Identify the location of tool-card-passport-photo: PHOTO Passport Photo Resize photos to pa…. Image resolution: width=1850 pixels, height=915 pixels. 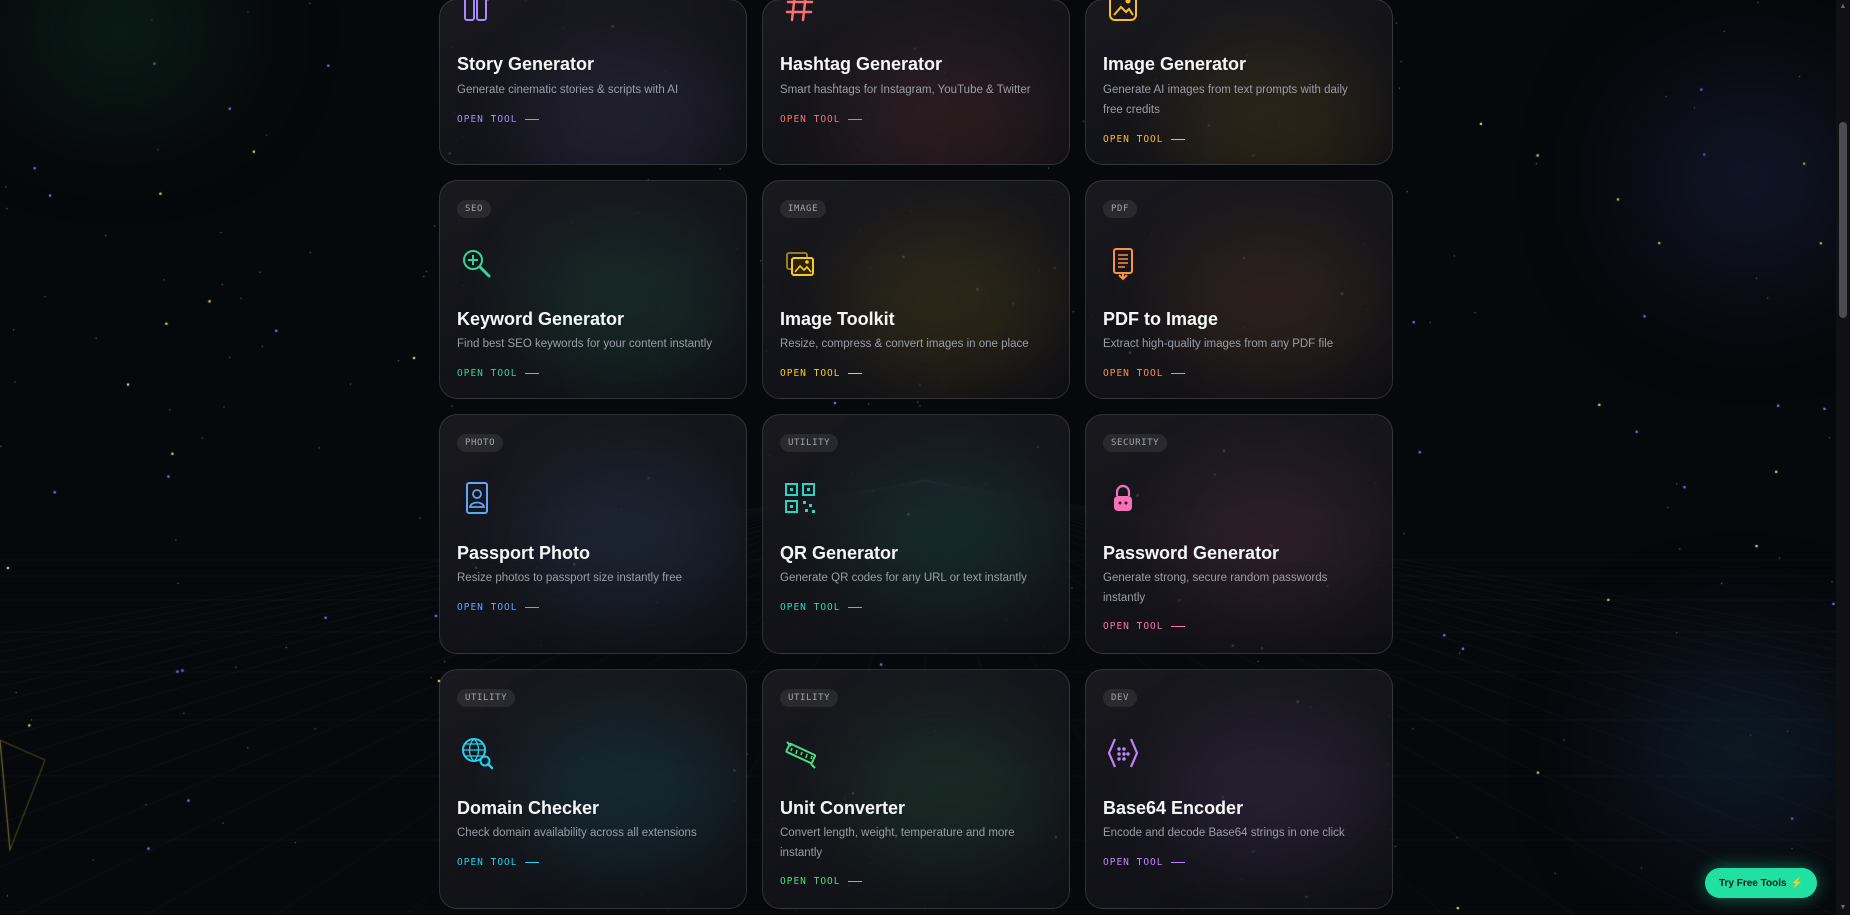
(593, 534).